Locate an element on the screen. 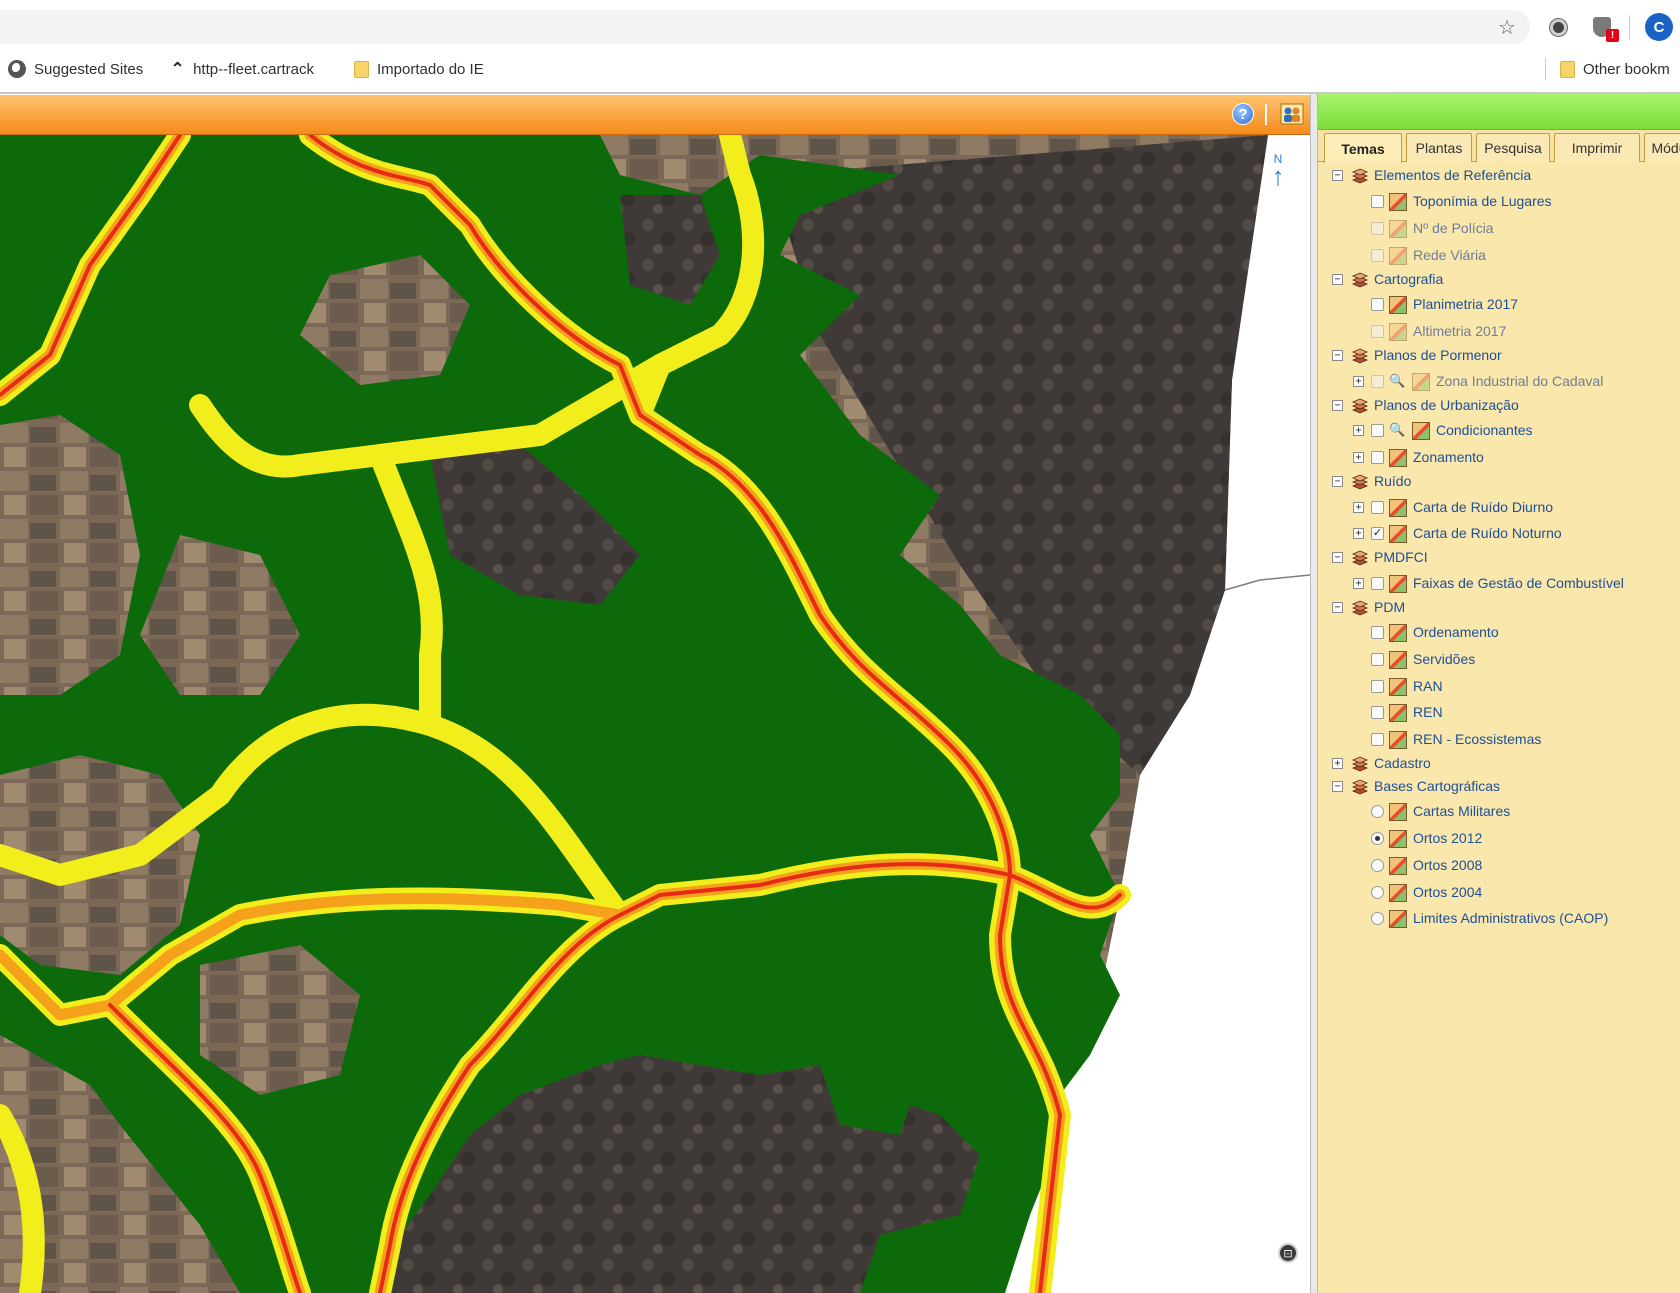  panel-splitter is located at coordinates (1314, 693).